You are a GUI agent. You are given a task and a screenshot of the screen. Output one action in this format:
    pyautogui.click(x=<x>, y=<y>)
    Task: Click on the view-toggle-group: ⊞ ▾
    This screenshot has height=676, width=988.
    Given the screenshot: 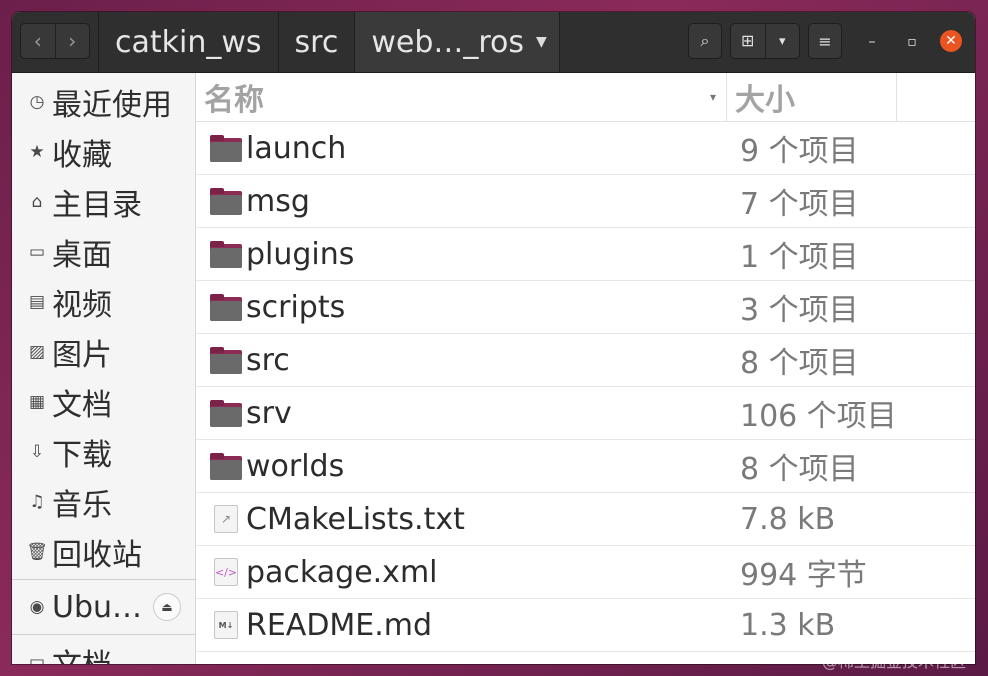 What is the action you would take?
    pyautogui.click(x=765, y=41)
    